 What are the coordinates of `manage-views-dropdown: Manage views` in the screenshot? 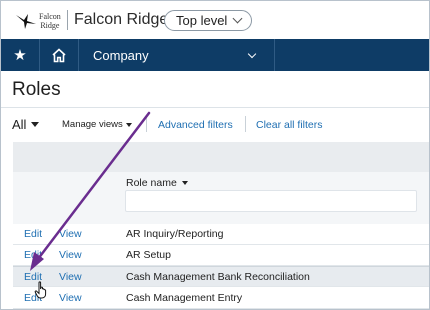 It's located at (97, 124).